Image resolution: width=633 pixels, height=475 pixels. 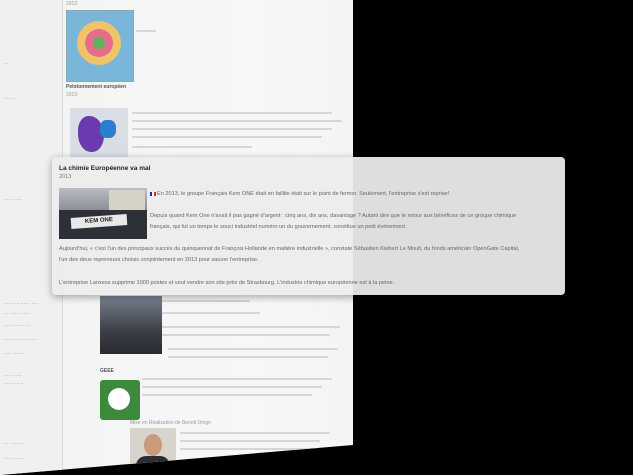 What do you see at coordinates (153, 451) in the screenshot?
I see `portrait-thumbnail` at bounding box center [153, 451].